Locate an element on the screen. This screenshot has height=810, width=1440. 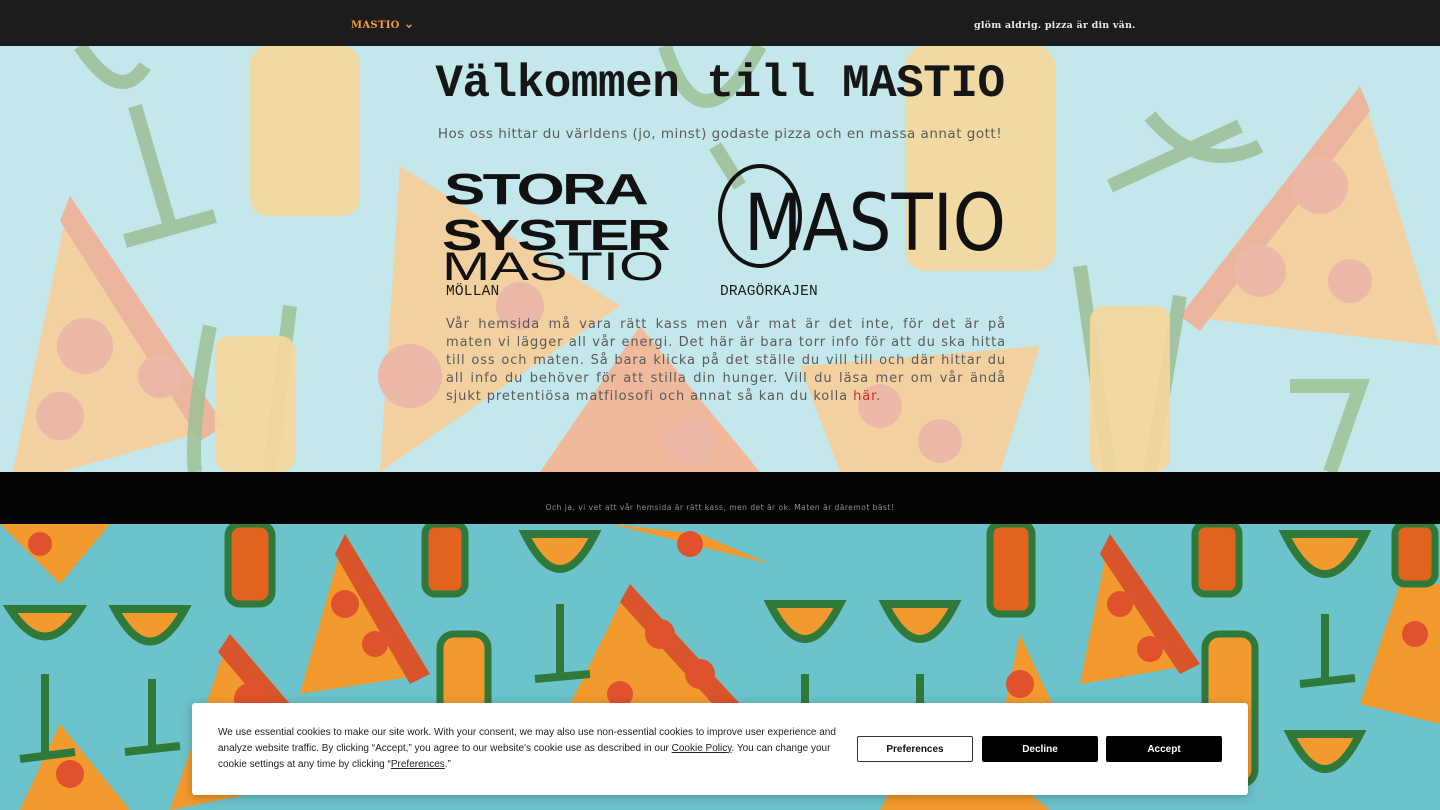
mastio-logo: MASTIO is located at coordinates (864, 219).